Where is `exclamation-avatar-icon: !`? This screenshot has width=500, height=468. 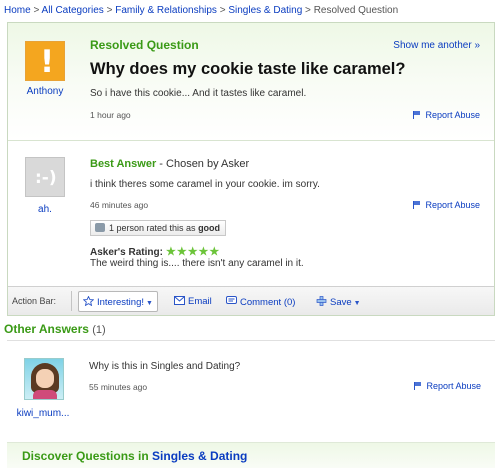
exclamation-avatar-icon: ! is located at coordinates (47, 62).